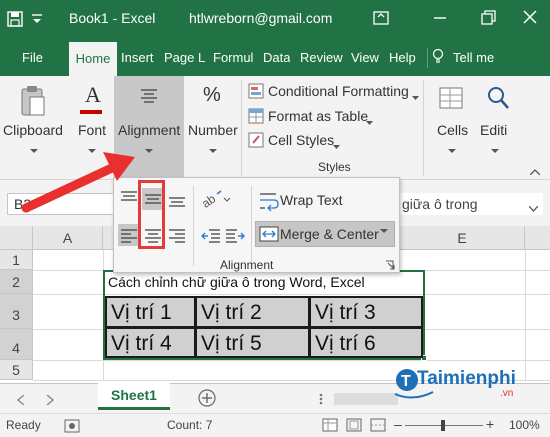 Image resolution: width=550 pixels, height=437 pixels. What do you see at coordinates (92, 130) in the screenshot?
I see `font-group: Font` at bounding box center [92, 130].